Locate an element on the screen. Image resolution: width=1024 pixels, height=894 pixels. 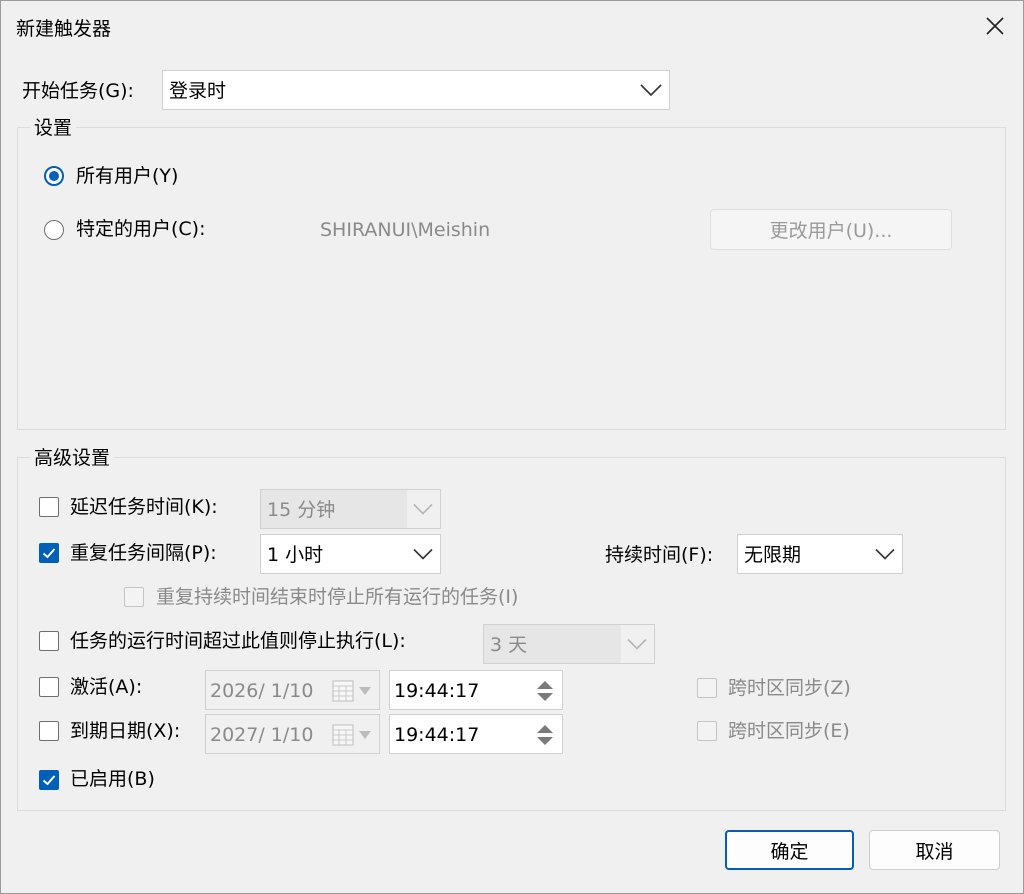
delay-label: 延迟任务时间(K): is located at coordinates (144, 507).